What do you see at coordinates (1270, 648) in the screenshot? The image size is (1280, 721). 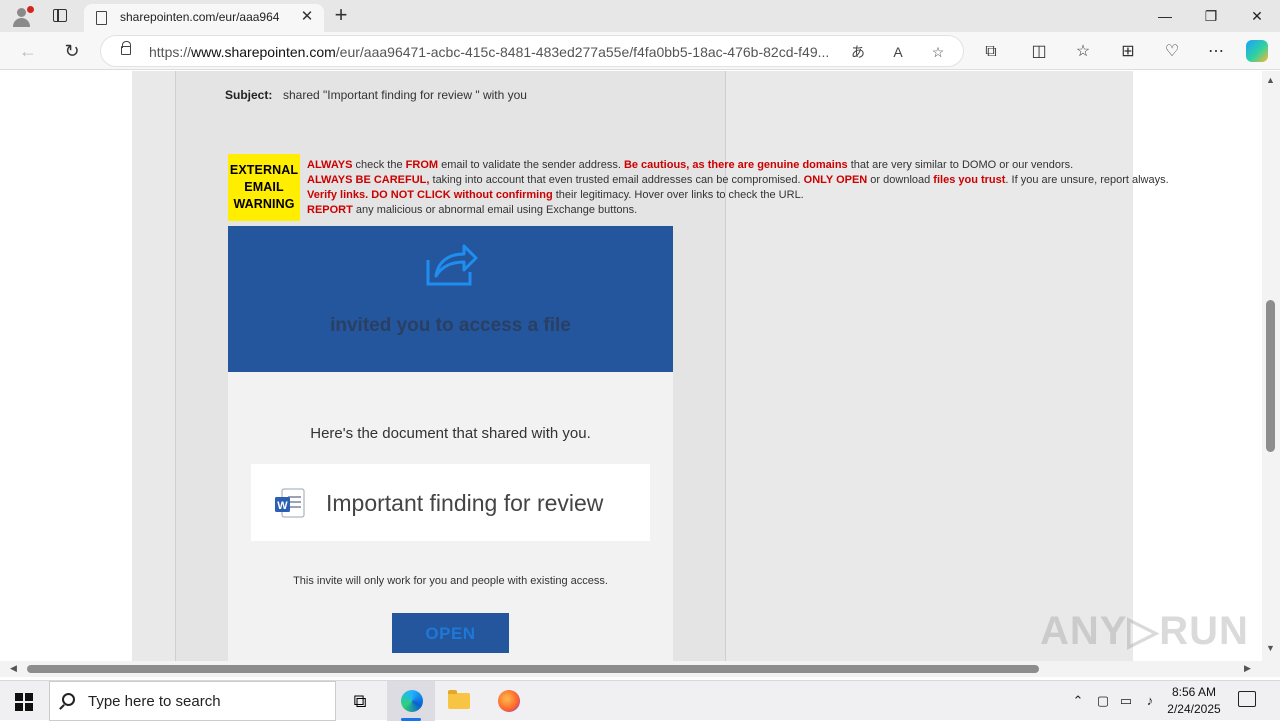 I see `scroll-down-icon: ▼` at bounding box center [1270, 648].